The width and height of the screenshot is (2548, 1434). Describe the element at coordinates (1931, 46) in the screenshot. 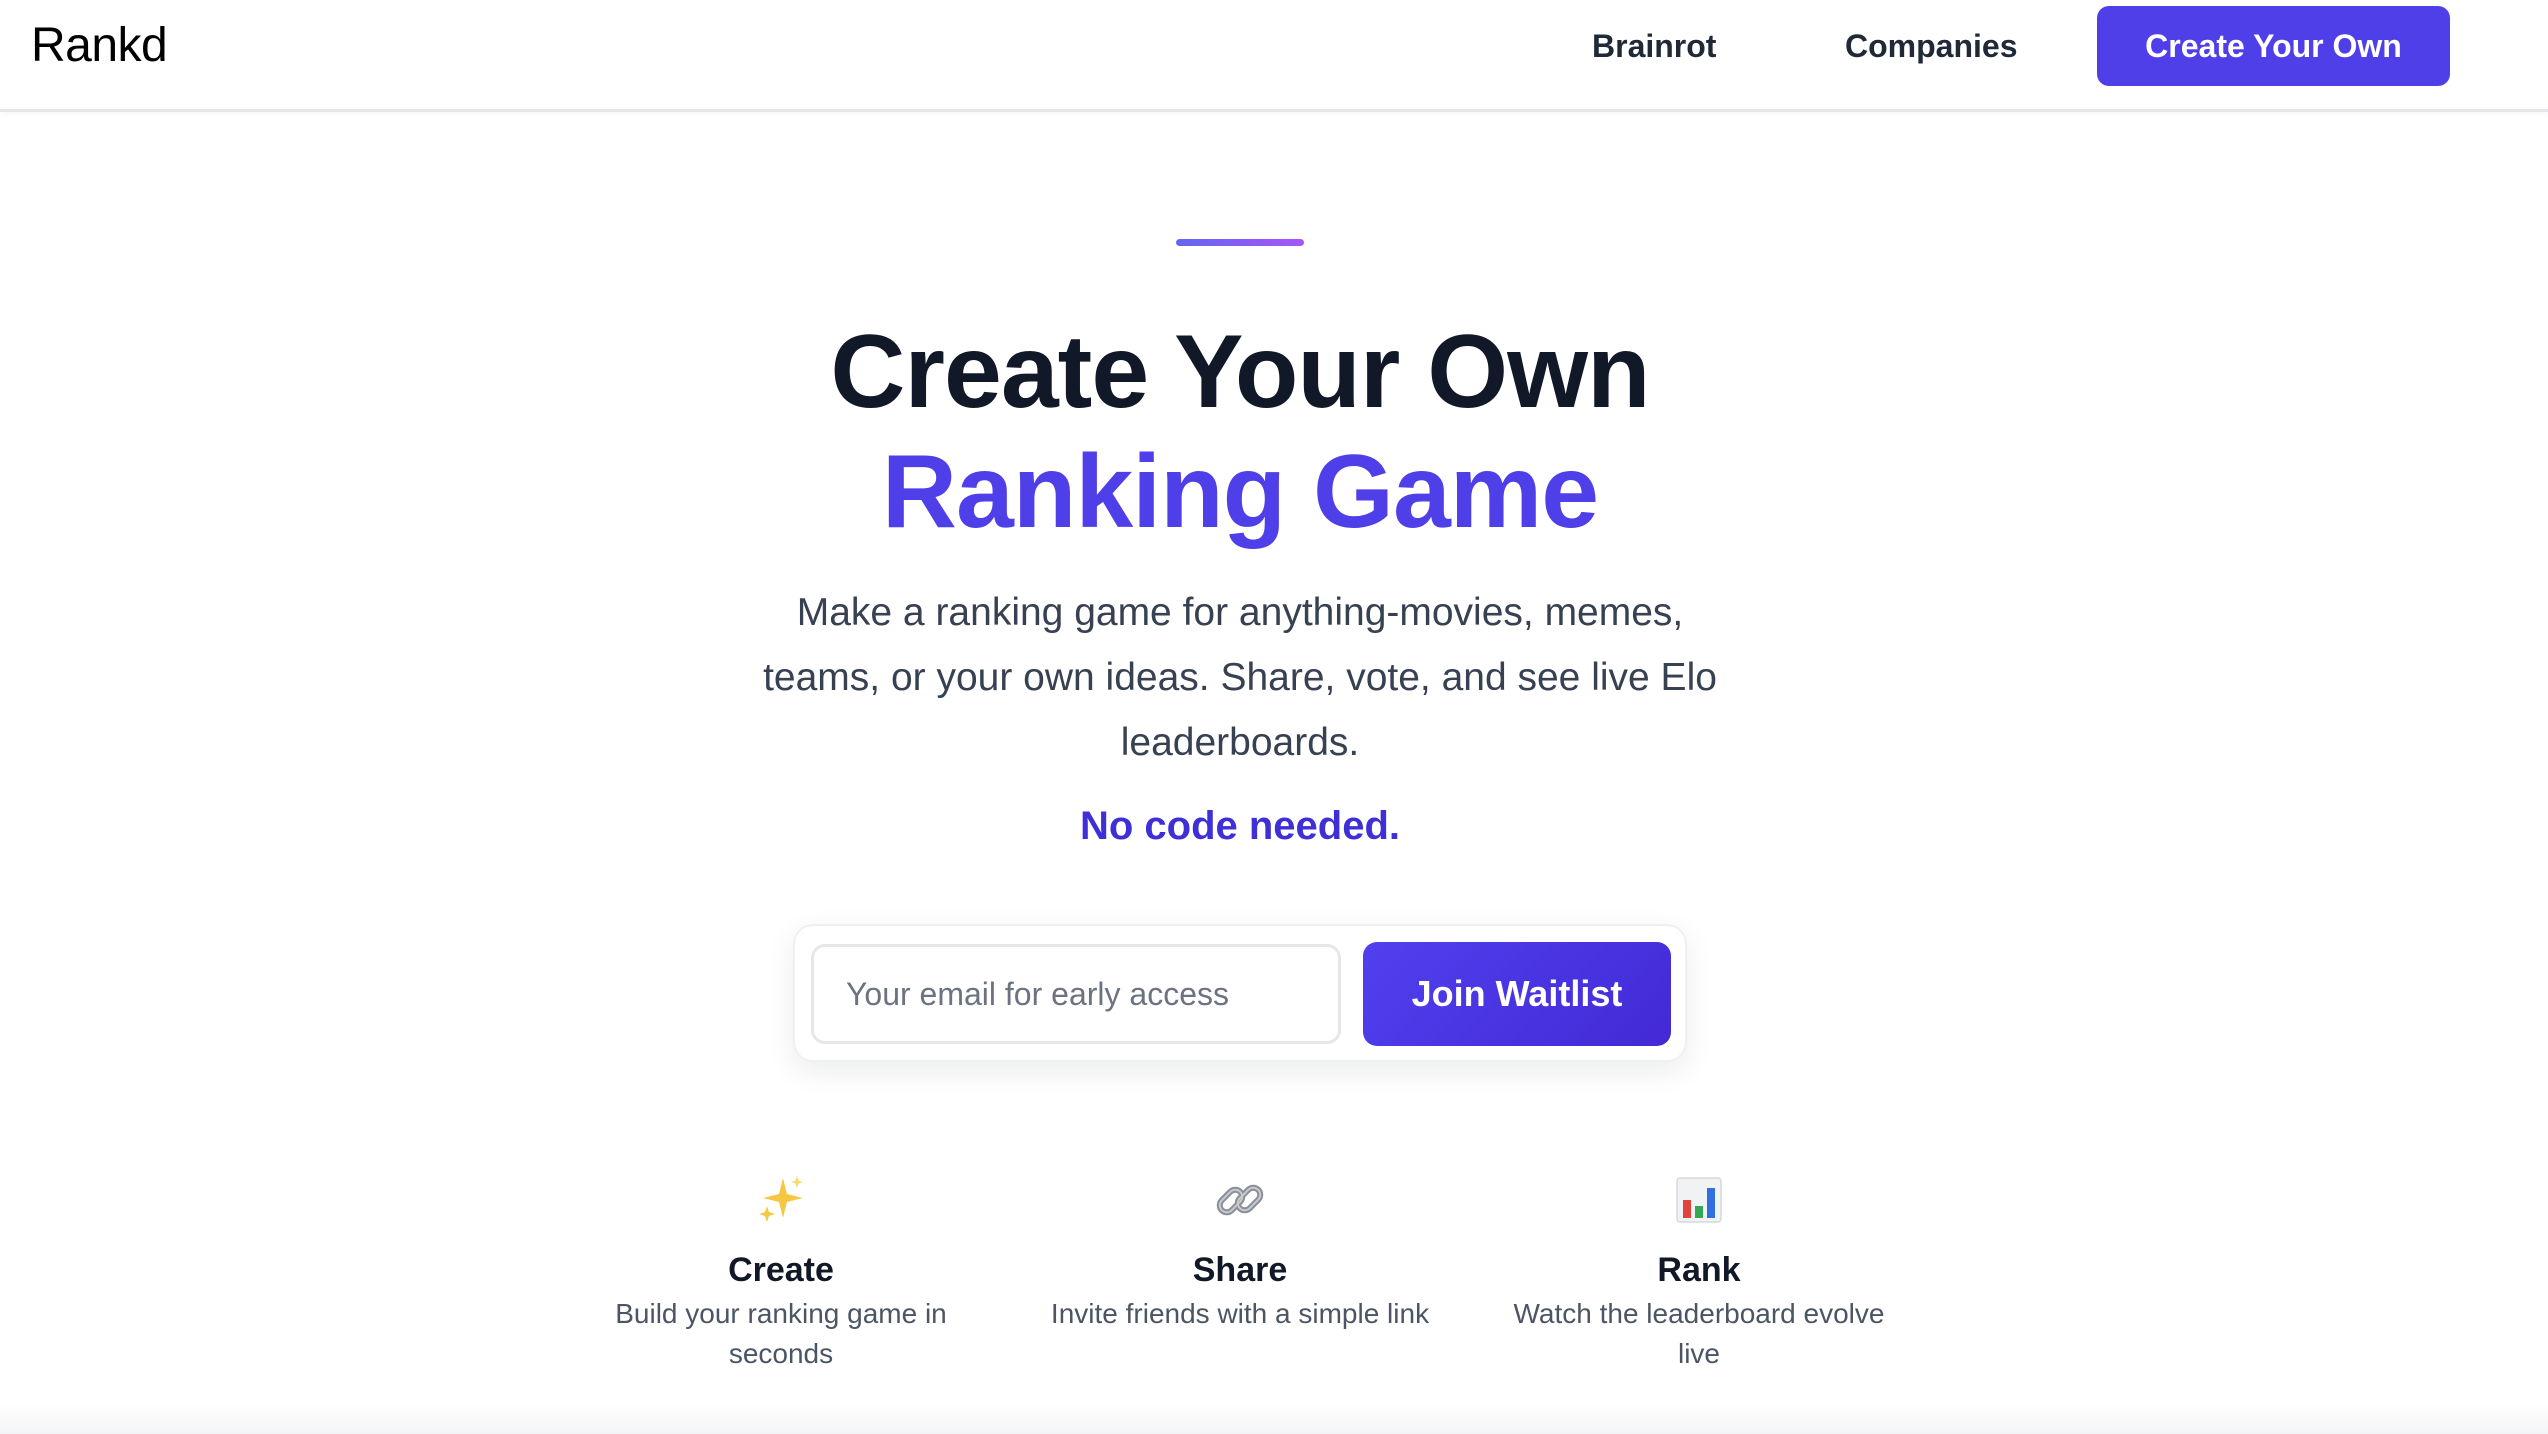

I see `nav-link-companies: Companies` at that location.